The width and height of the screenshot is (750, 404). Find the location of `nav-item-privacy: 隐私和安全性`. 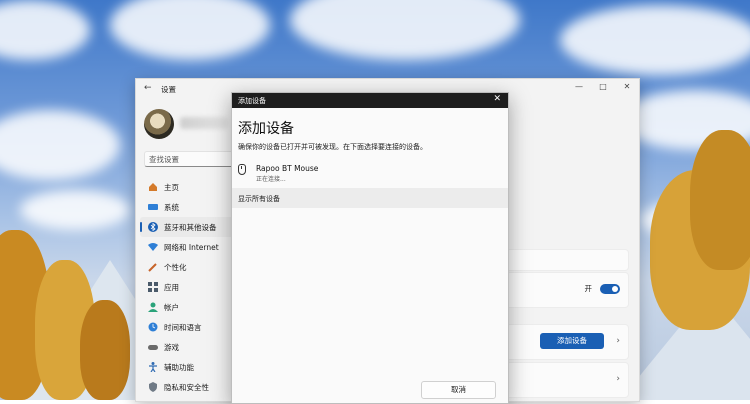

nav-item-privacy: 隐私和安全性 is located at coordinates (187, 387).